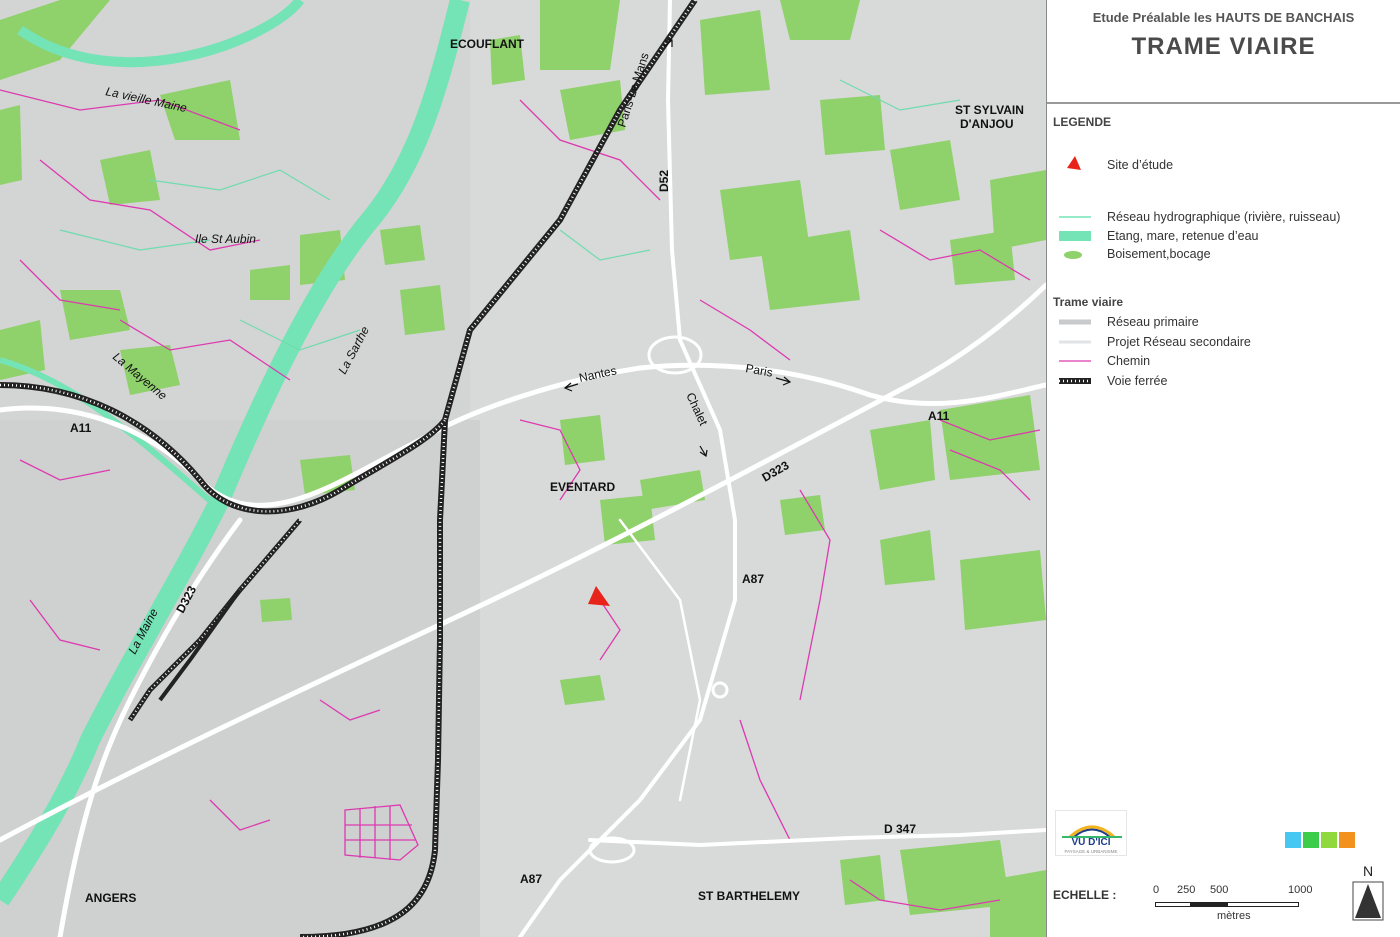 The width and height of the screenshot is (1400, 937). I want to click on vu-dici-logo: VU D'ICI PAYSAGE & URBANISME, so click(1091, 833).